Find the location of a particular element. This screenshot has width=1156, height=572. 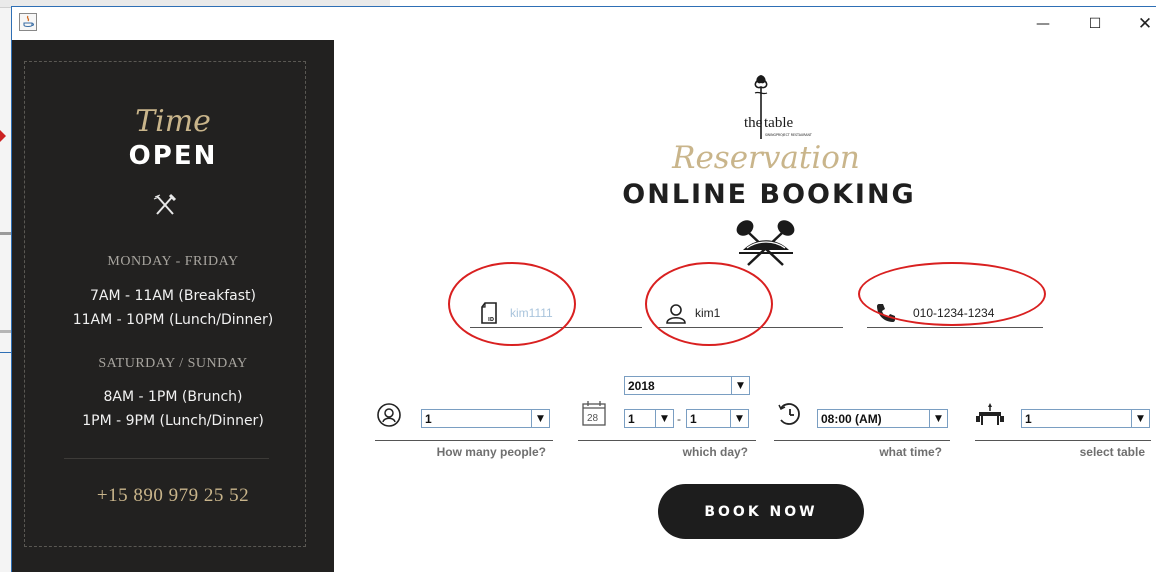

title-bar: — ☐ ✕ is located at coordinates (584, 23).